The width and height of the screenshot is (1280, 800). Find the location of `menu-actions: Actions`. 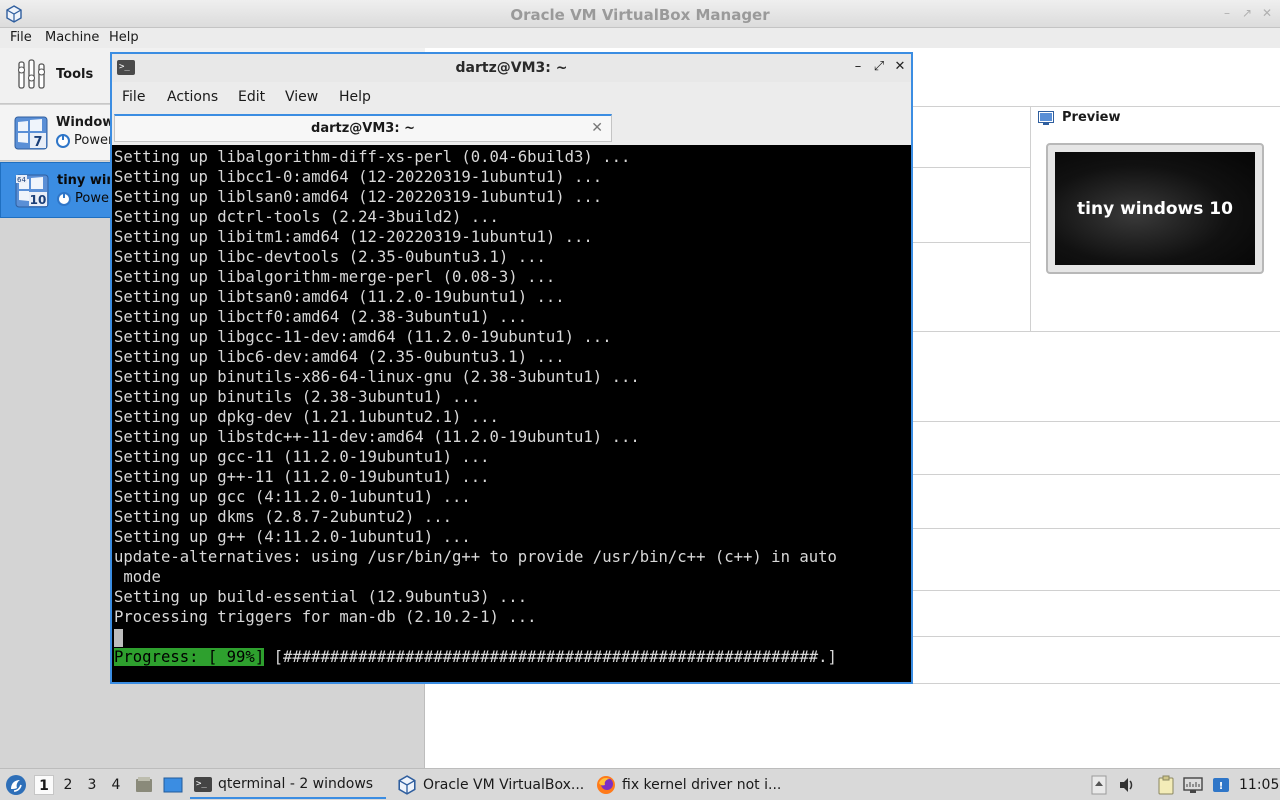

menu-actions: Actions is located at coordinates (192, 97).